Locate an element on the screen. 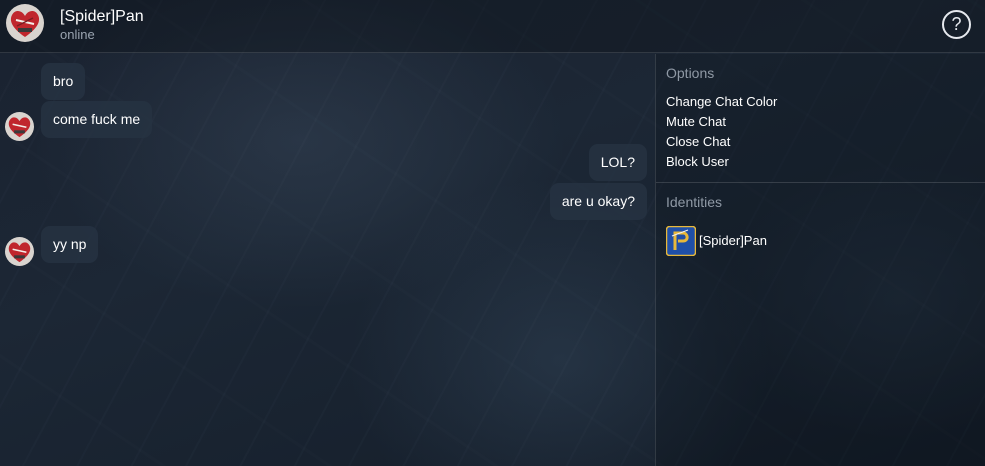 The height and width of the screenshot is (466, 985). mute-chat-option: Mute Chat is located at coordinates (696, 121).